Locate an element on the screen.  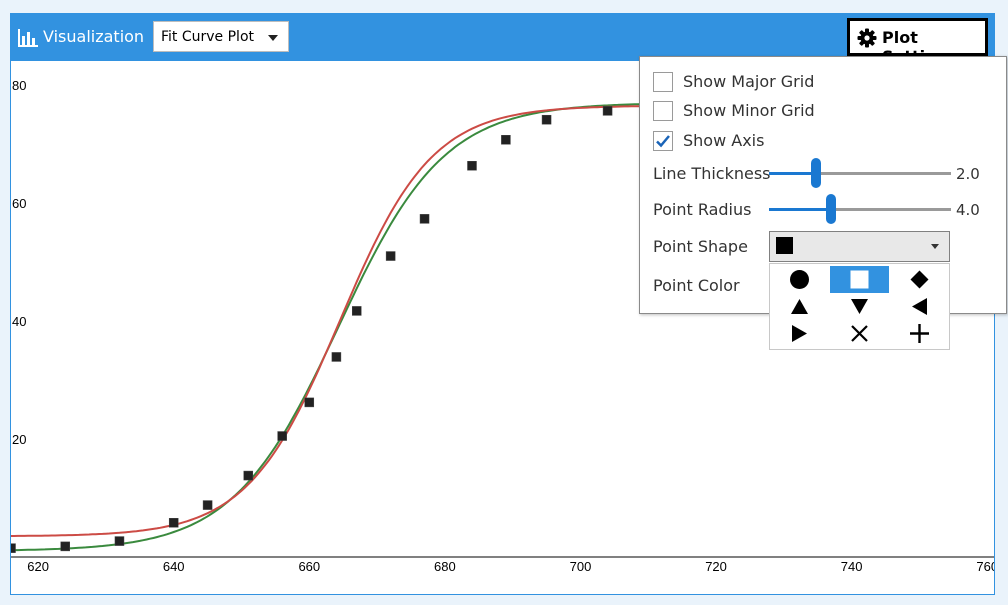
show-axis-label: Show Axis is located at coordinates (724, 140).